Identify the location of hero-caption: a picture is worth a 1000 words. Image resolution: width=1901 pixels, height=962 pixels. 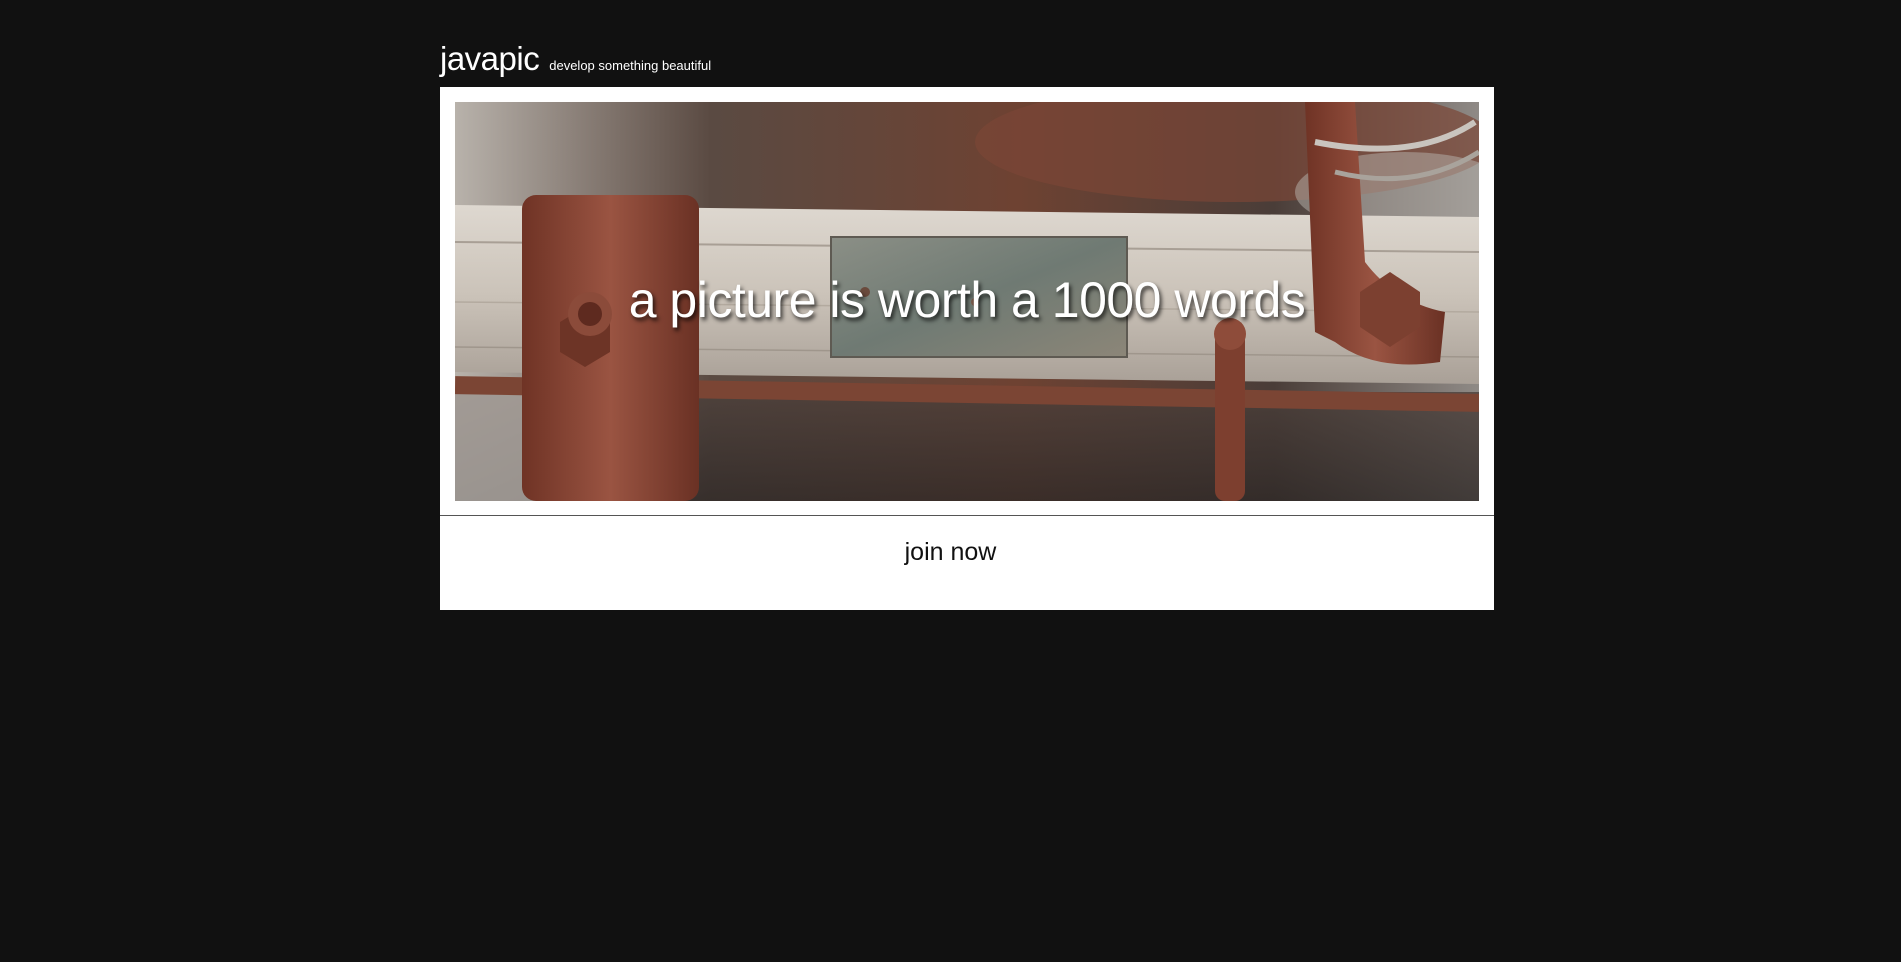
(967, 299).